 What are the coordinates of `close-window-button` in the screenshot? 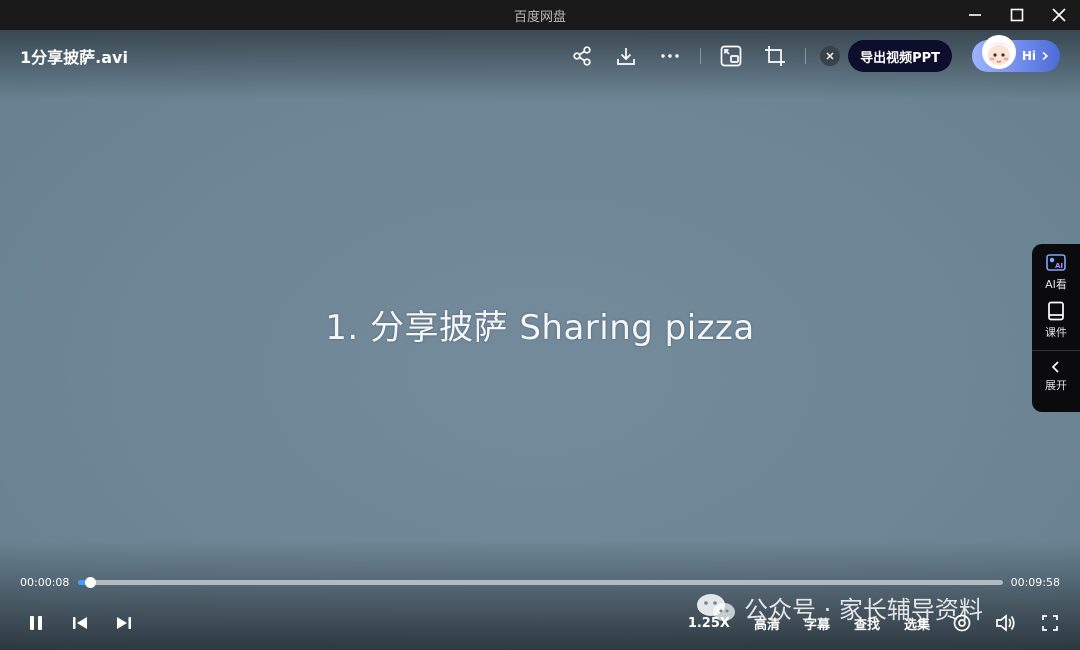 It's located at (1059, 15).